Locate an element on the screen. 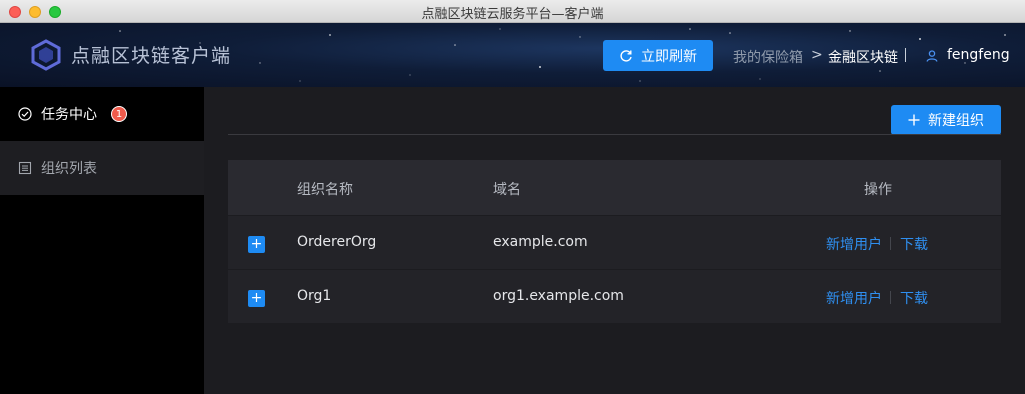 The image size is (1025, 394). new-org-button: 新建组织 is located at coordinates (946, 120).